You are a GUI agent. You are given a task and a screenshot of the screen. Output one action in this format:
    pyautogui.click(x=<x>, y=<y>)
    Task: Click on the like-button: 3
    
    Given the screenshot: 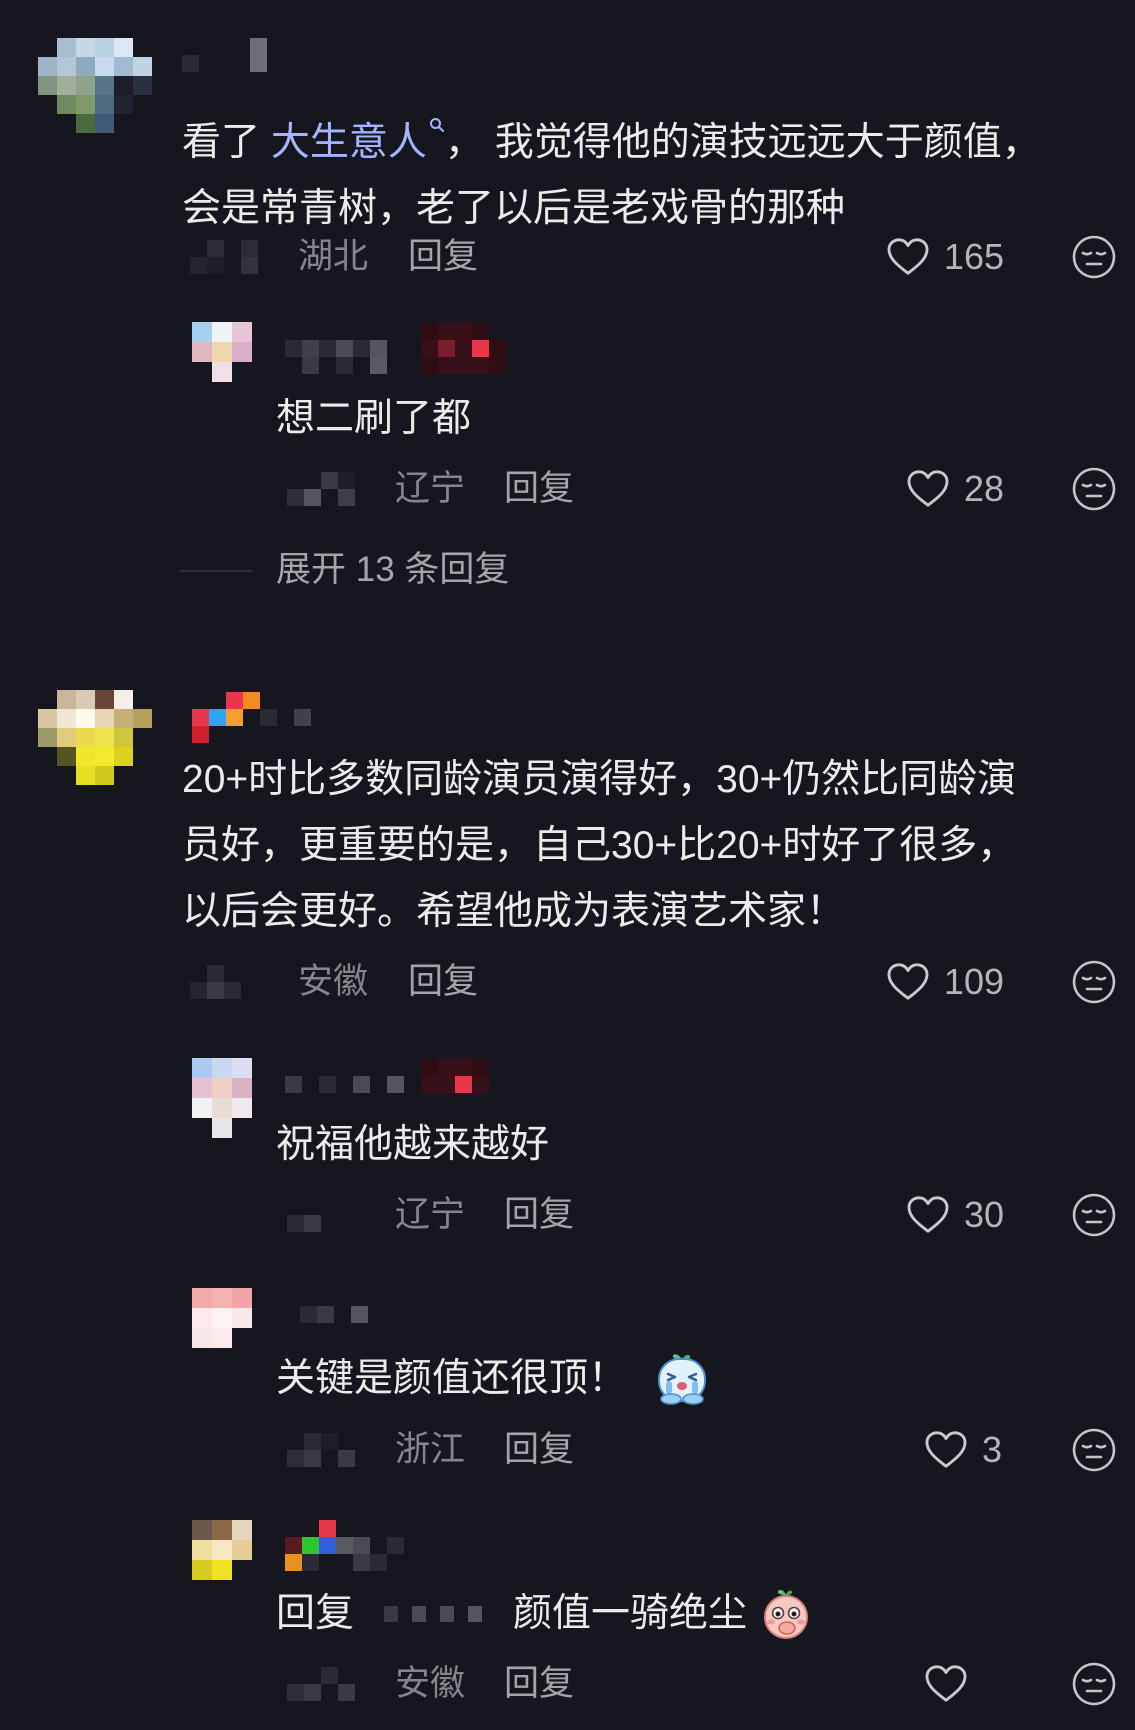 What is the action you would take?
    pyautogui.click(x=964, y=1450)
    